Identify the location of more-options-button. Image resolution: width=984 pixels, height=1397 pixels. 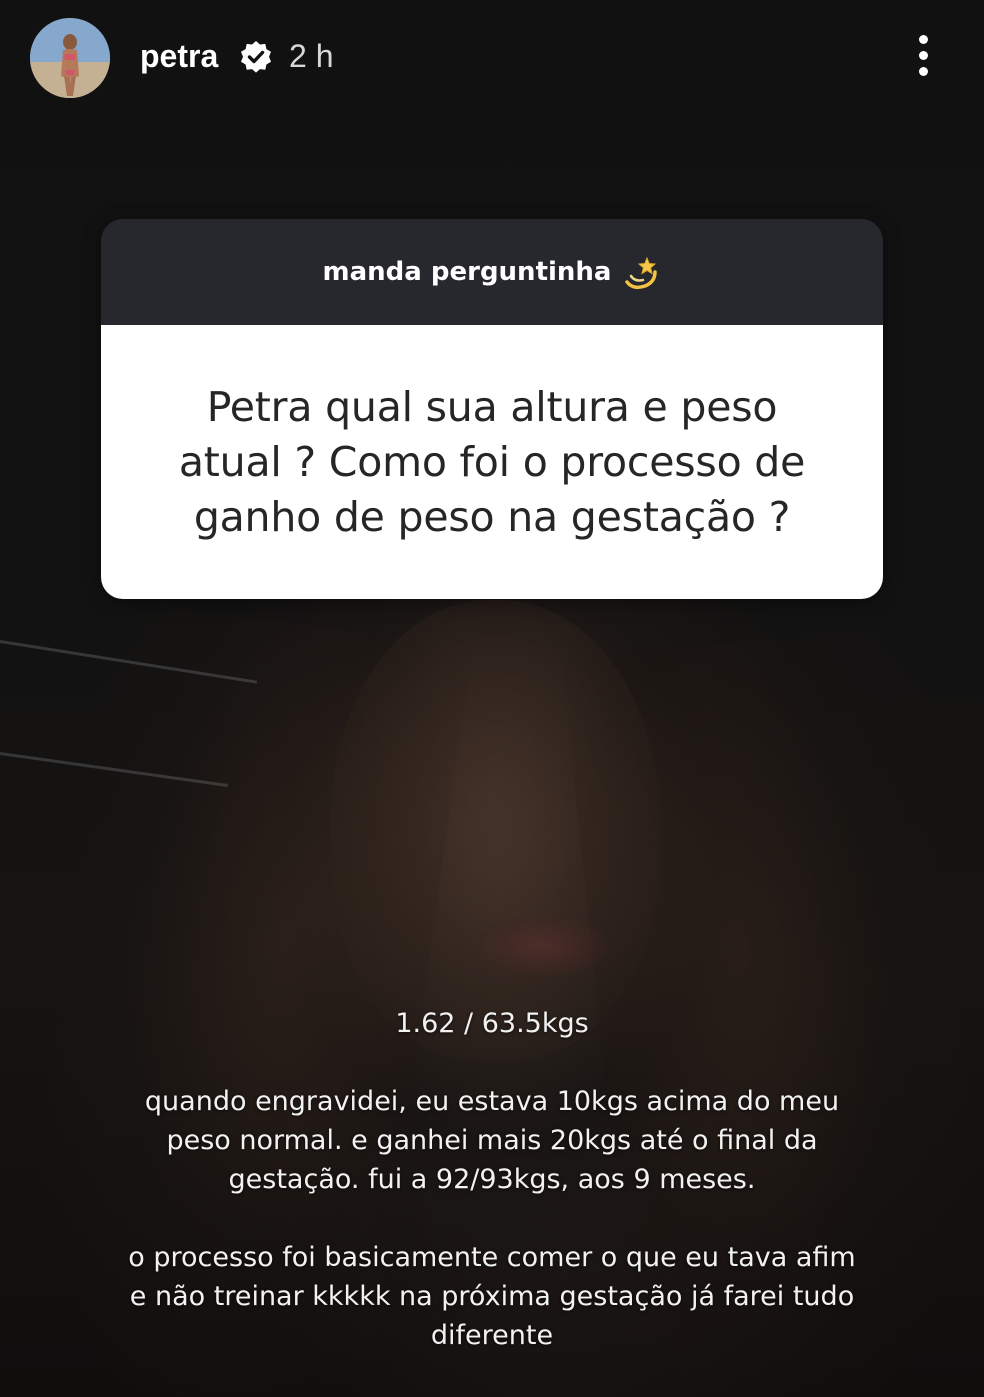
(924, 57).